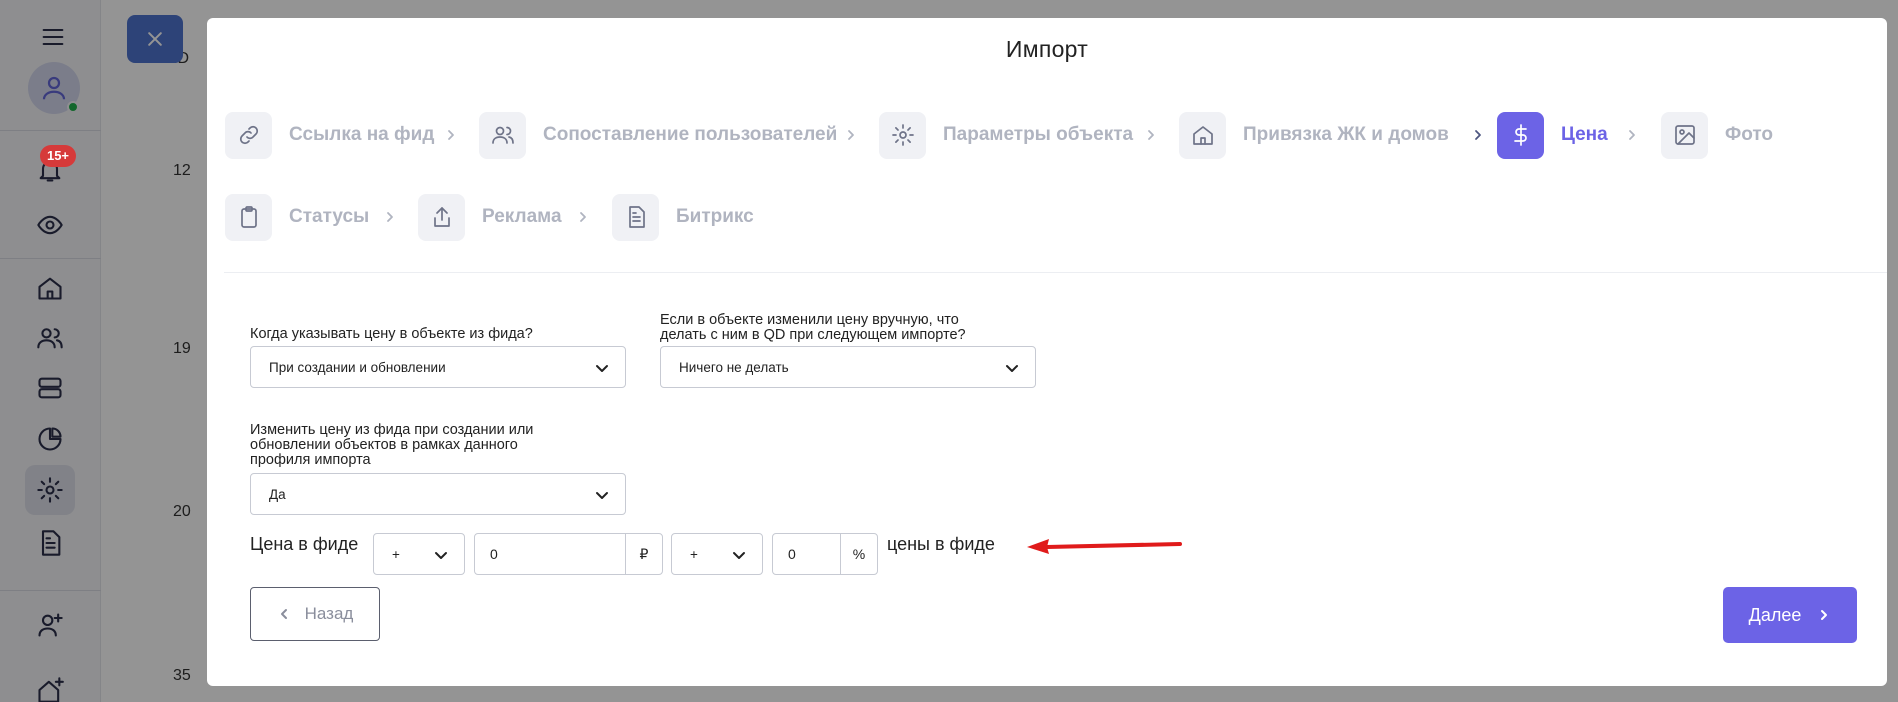 This screenshot has height=702, width=1898. Describe the element at coordinates (1584, 134) in the screenshot. I see `step-label: Цена` at that location.